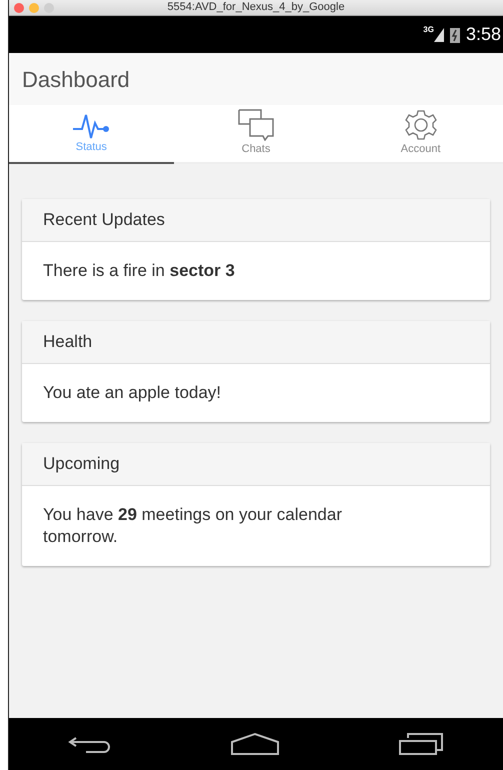  What do you see at coordinates (132, 393) in the screenshot?
I see `card-text: You ate an apple today!` at bounding box center [132, 393].